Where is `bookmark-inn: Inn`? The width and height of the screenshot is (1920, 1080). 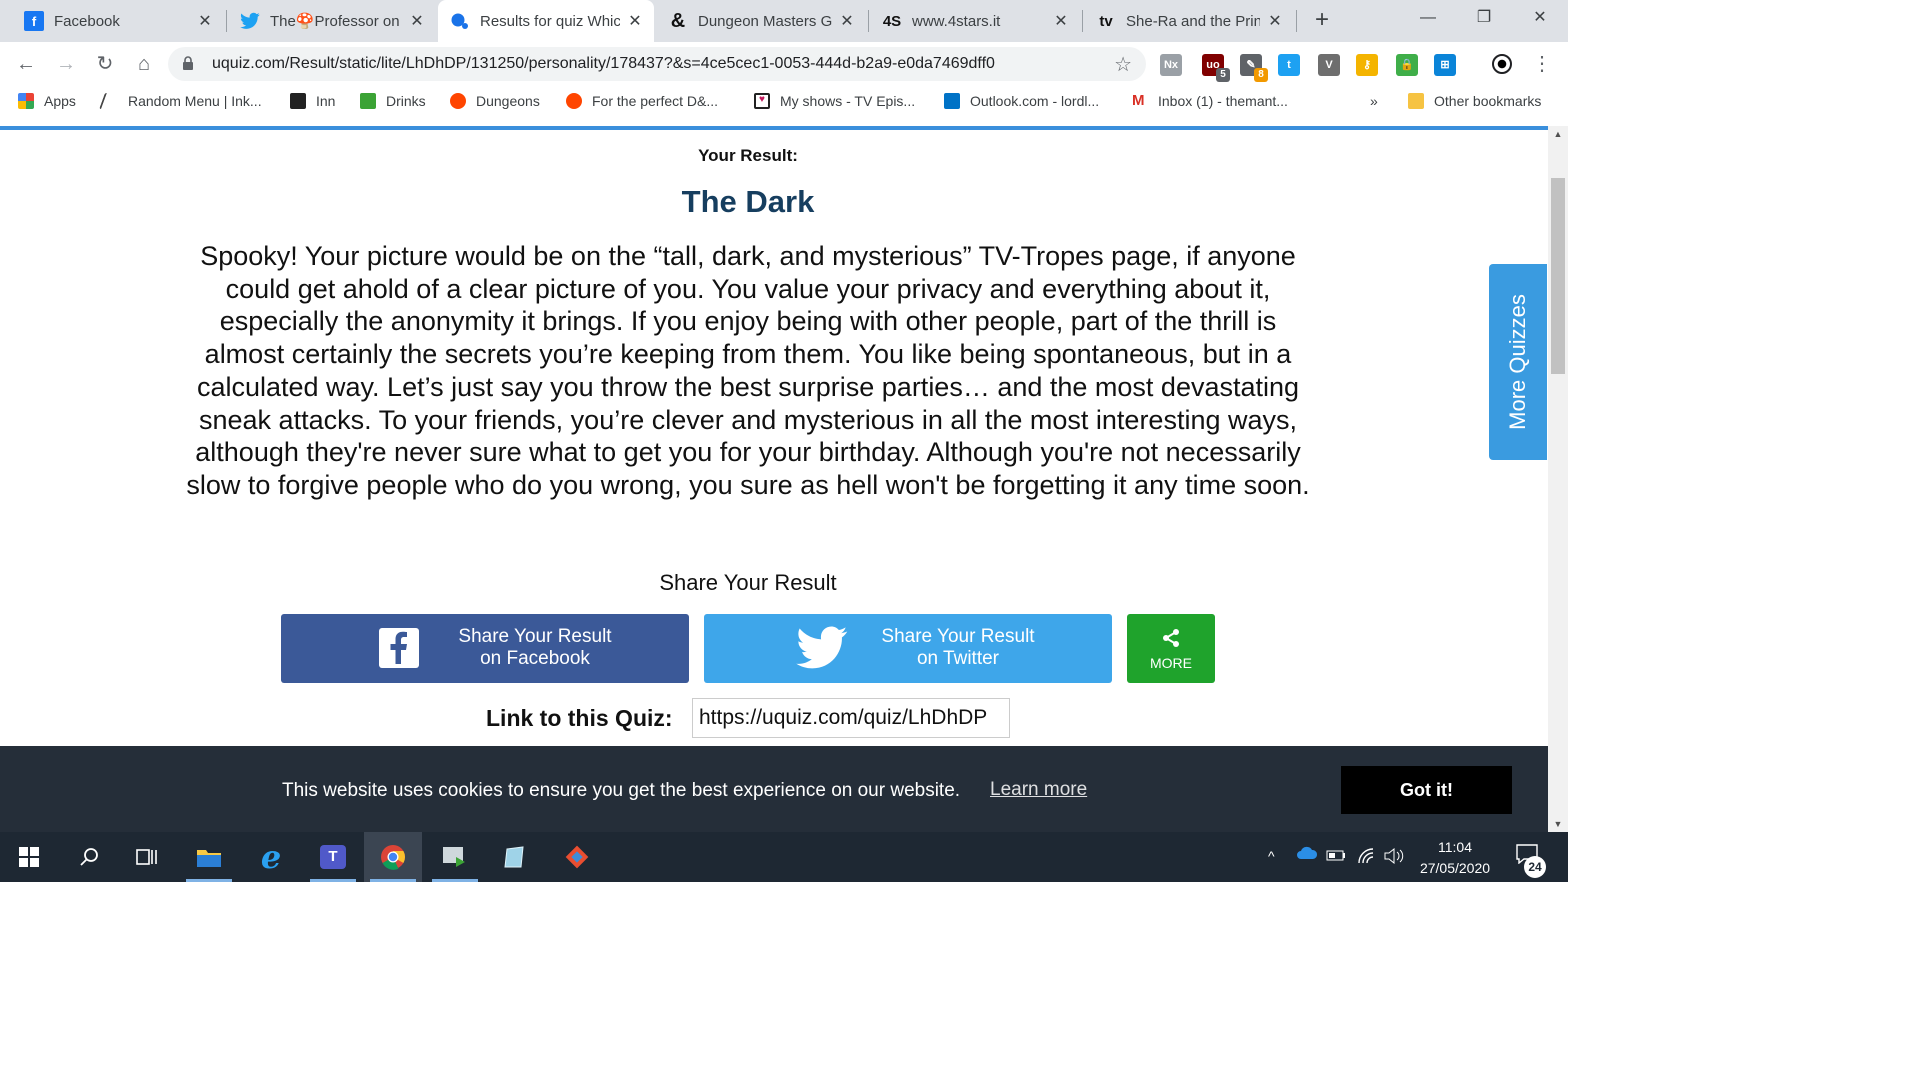
bookmark-inn: Inn is located at coordinates (312, 101).